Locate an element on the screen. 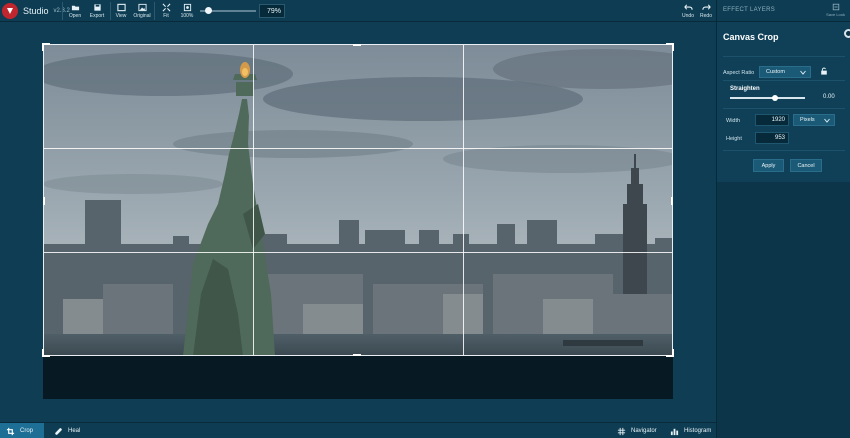 The height and width of the screenshot is (438, 850). original-label: Original is located at coordinates (142, 16).